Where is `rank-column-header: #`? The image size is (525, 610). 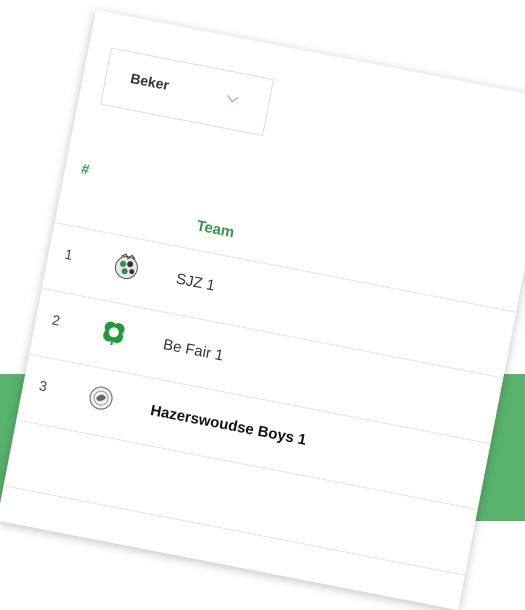 rank-column-header: # is located at coordinates (85, 168).